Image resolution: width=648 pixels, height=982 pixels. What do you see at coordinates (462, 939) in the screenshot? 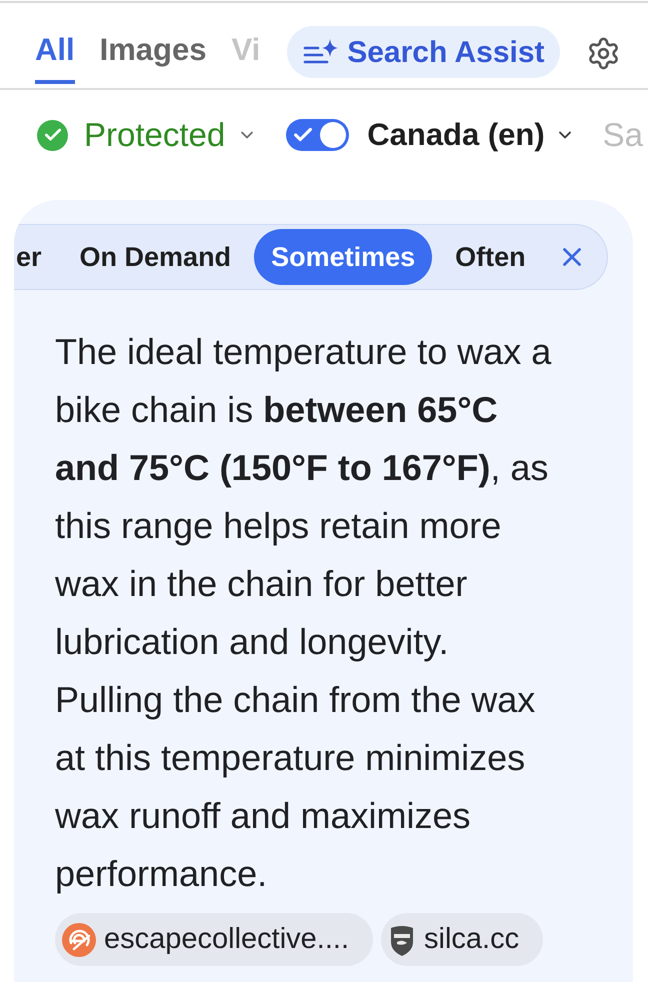
I see `source-chip: silca.cc` at bounding box center [462, 939].